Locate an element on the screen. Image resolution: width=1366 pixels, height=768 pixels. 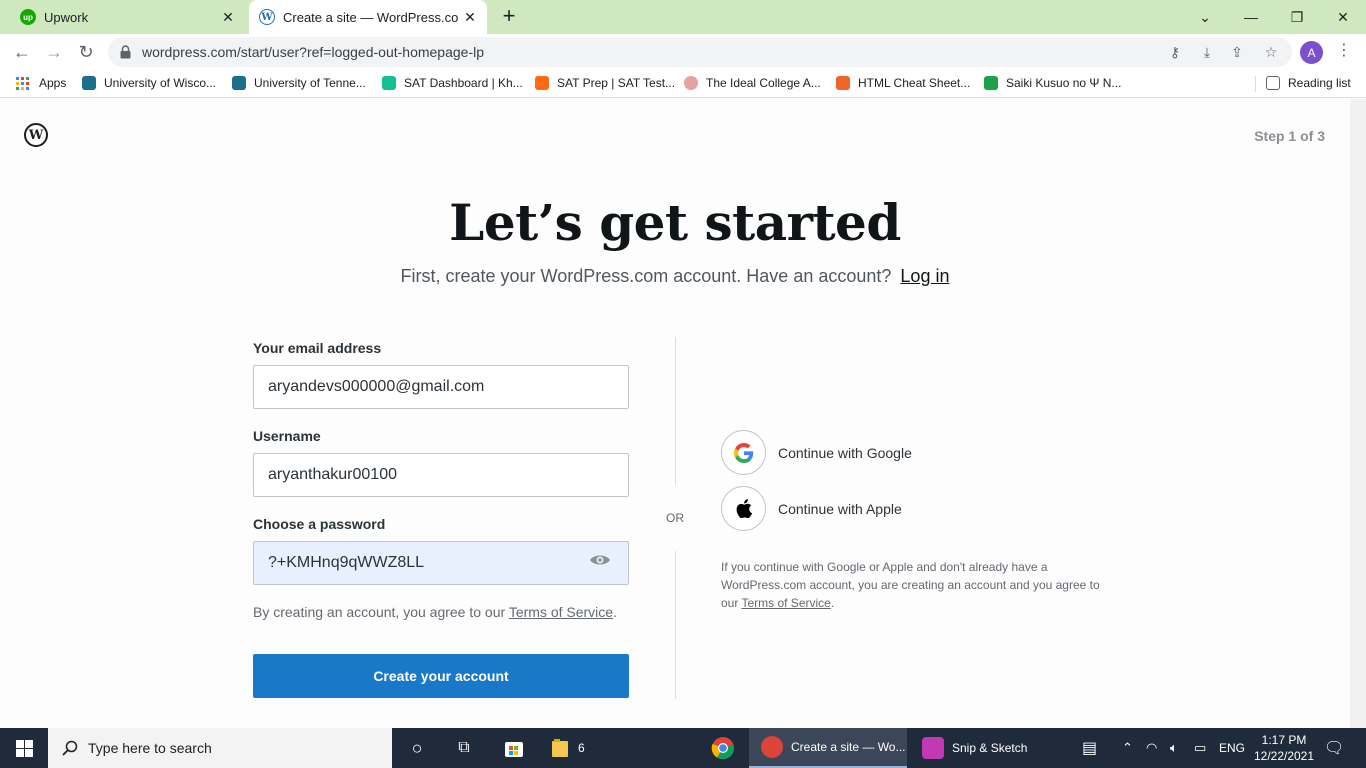
battery-icon: ▭ is located at coordinates (1200, 748).